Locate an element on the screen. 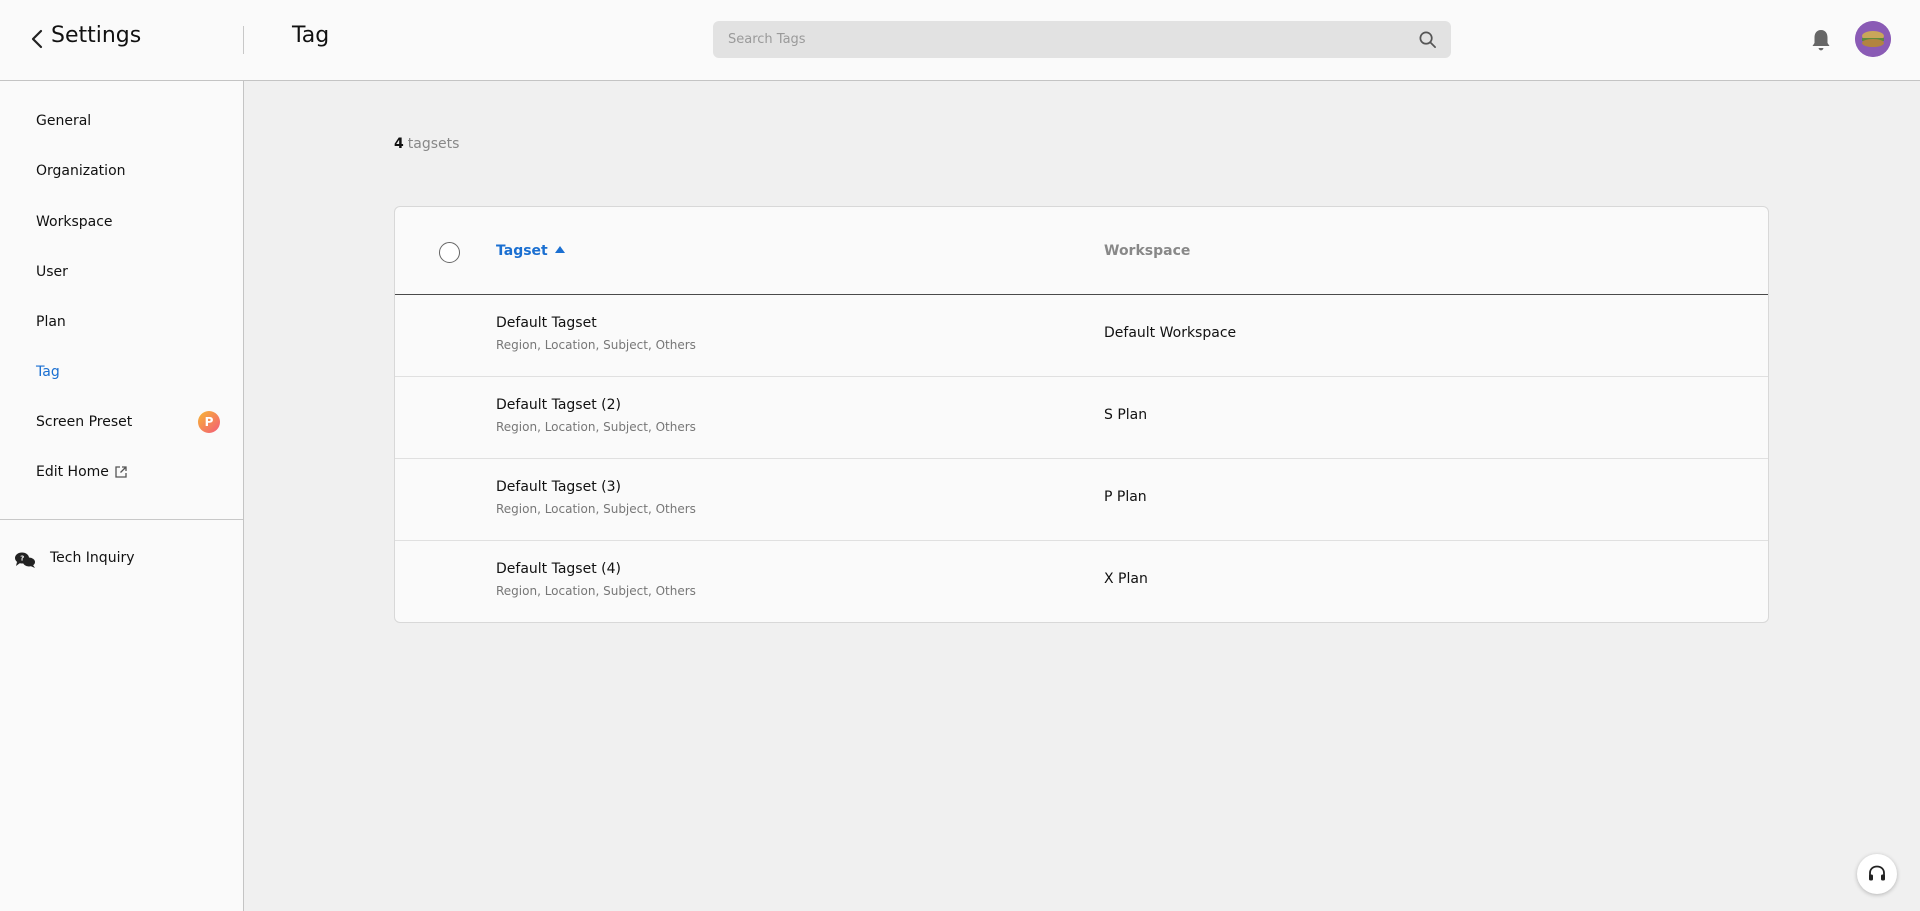  chat-bubbles-icon: ? is located at coordinates (25, 560).